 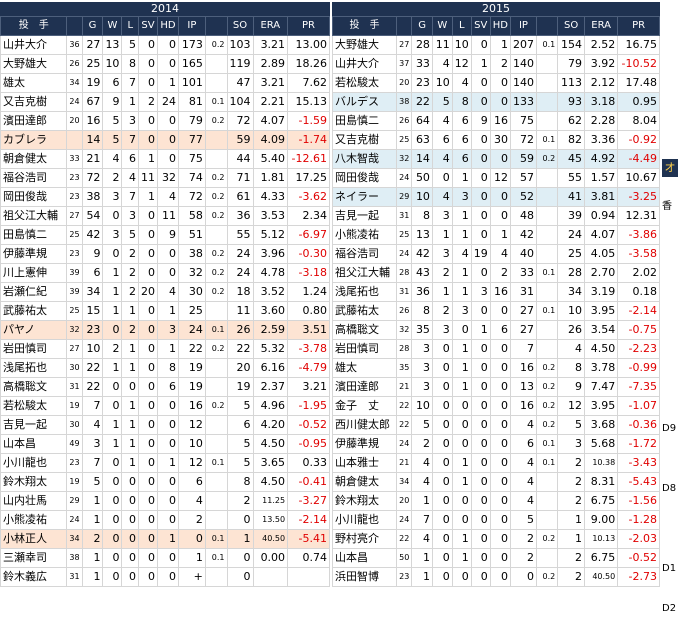 I want to click on cell-age: 20, so click(x=404, y=501).